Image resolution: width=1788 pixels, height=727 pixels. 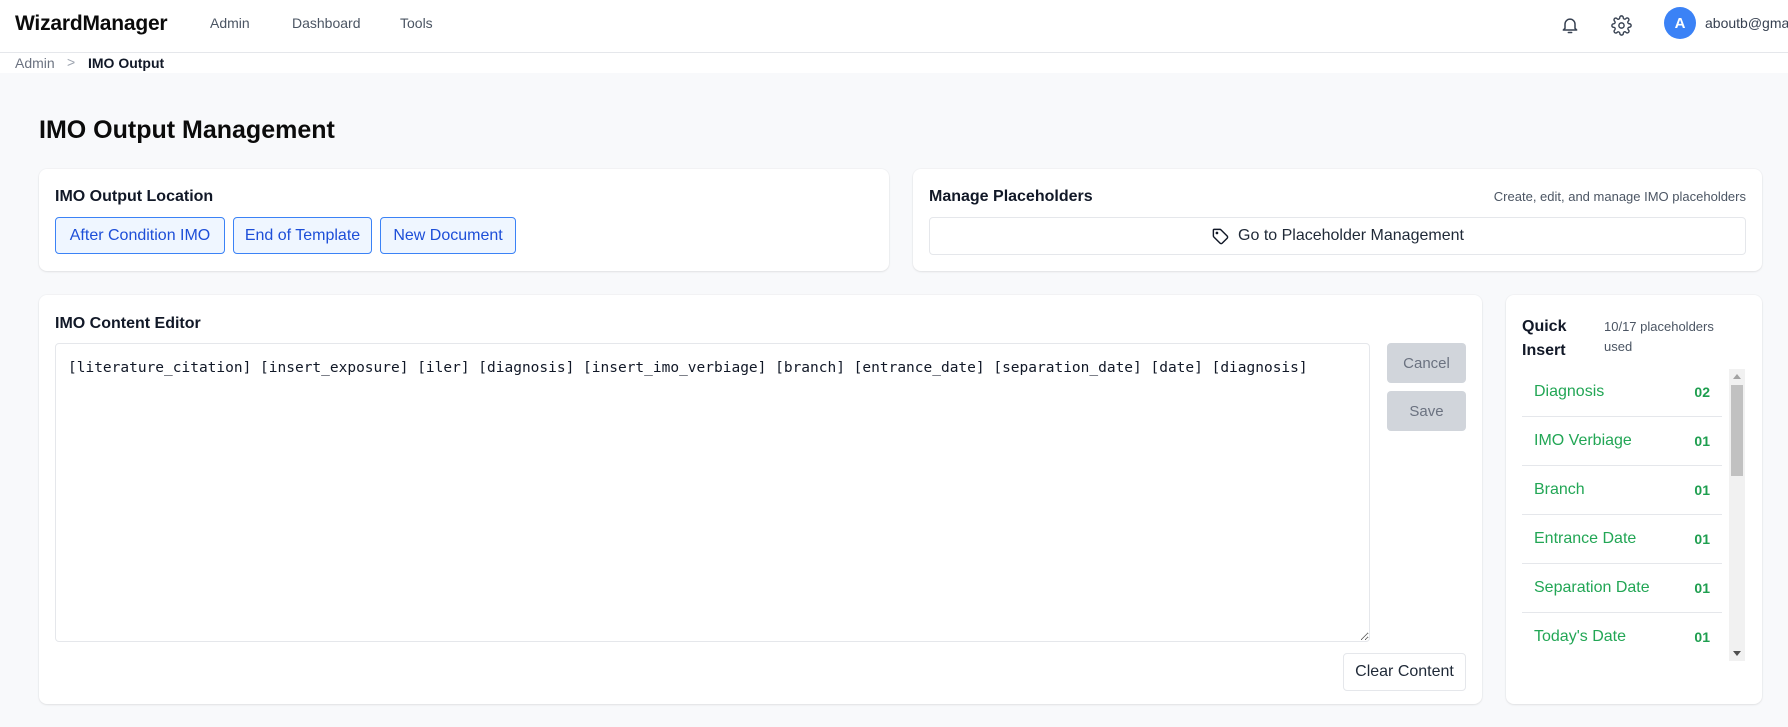 What do you see at coordinates (1544, 338) in the screenshot?
I see `quick-insert-title: Quick Insert` at bounding box center [1544, 338].